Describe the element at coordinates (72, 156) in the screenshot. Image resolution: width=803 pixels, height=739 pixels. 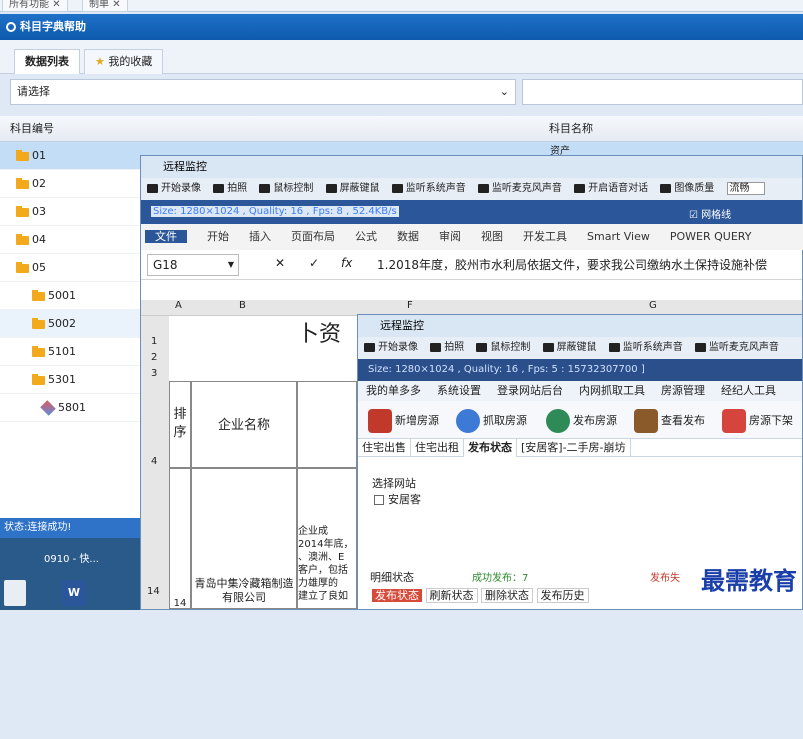
I see `tree-row: ▶ 01` at that location.